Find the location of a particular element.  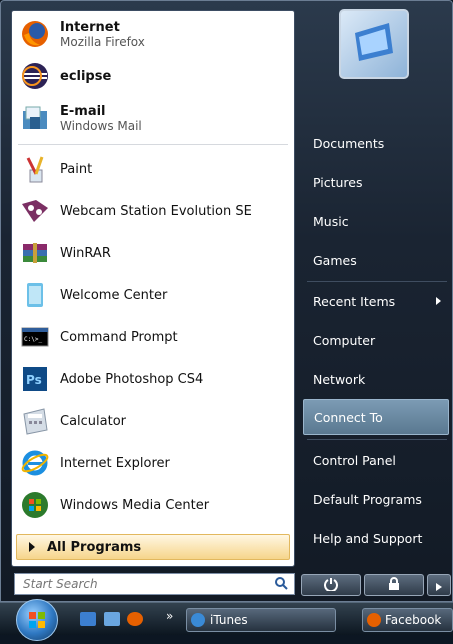

right-item-pictures: Pictures is located at coordinates (376, 182).